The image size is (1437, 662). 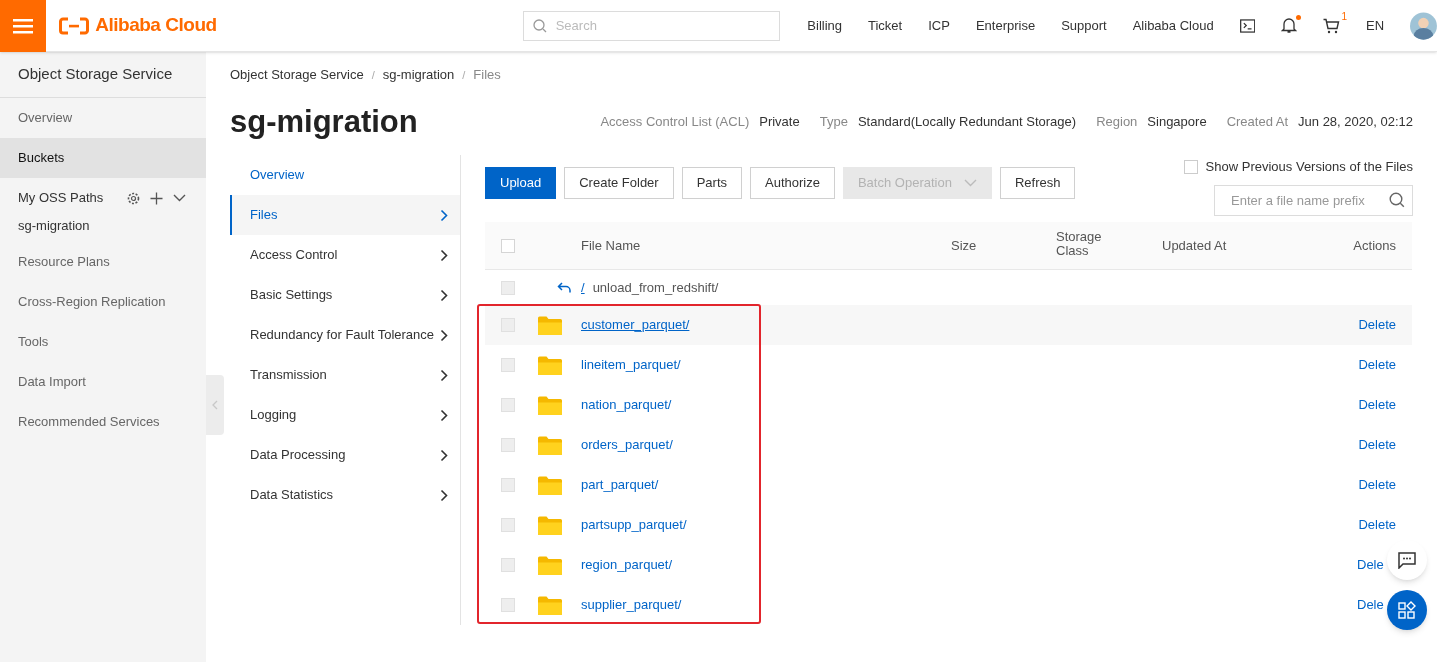 I want to click on nav-link: Enterprise, so click(x=1005, y=25).